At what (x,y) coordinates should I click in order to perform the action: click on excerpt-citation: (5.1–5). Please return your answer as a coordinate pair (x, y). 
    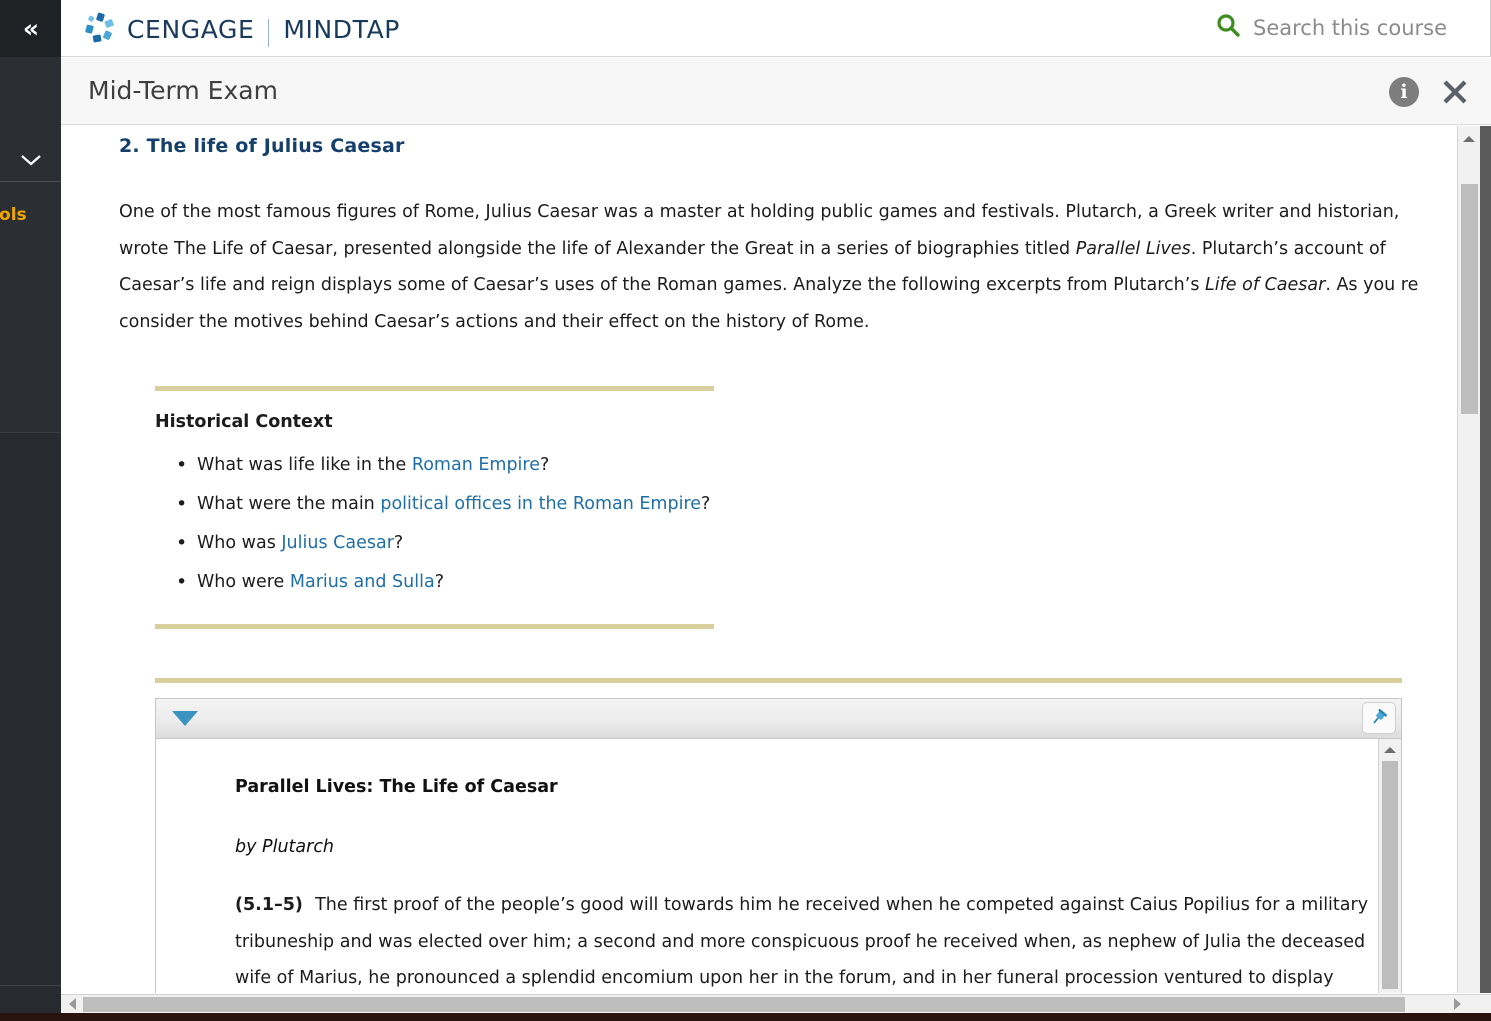
    Looking at the image, I should click on (275, 905).